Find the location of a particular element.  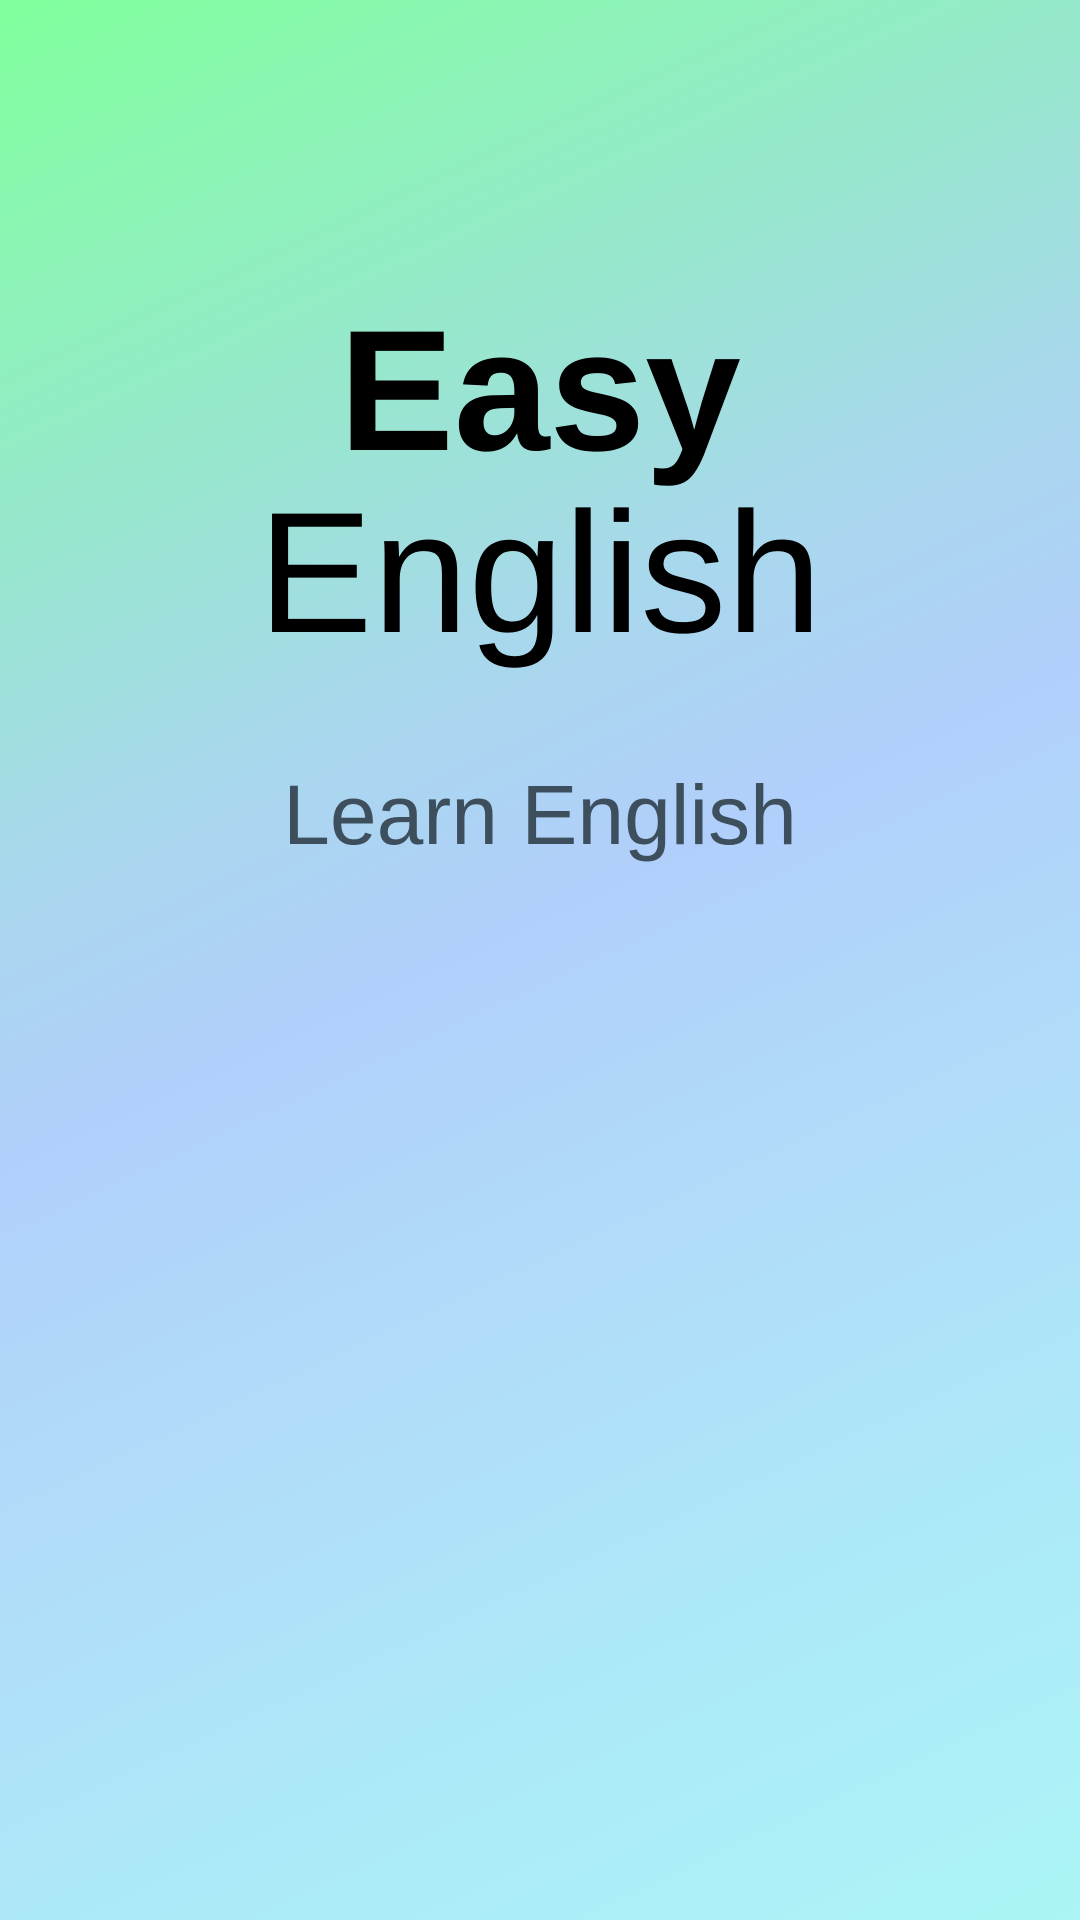

app-title-line-1: Easy is located at coordinates (540, 391).